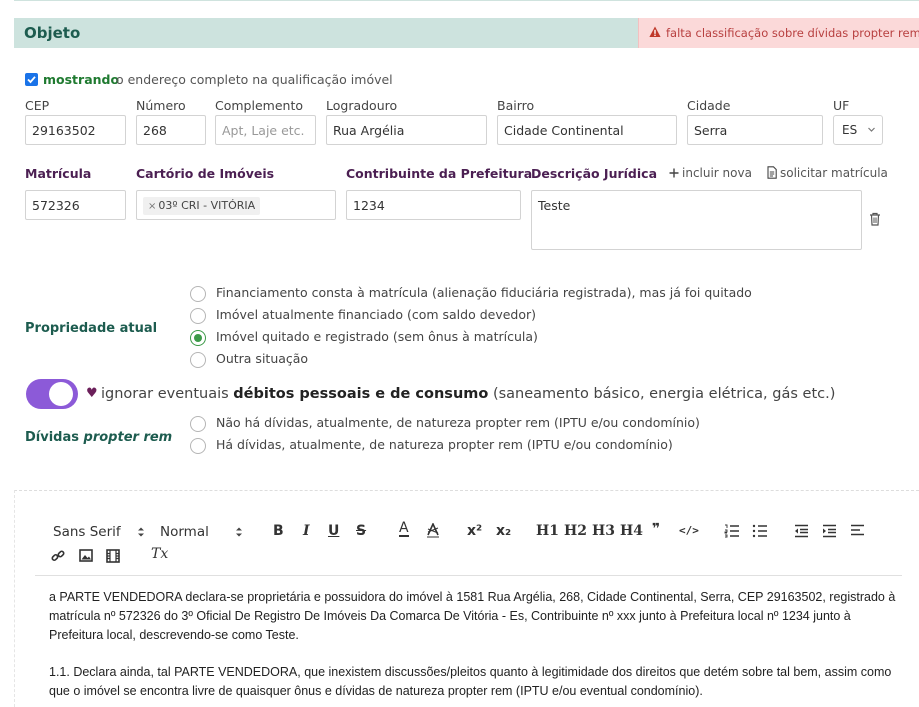 Image resolution: width=919 pixels, height=707 pixels. I want to click on checkbox-strong-label: mostrando, so click(81, 79).